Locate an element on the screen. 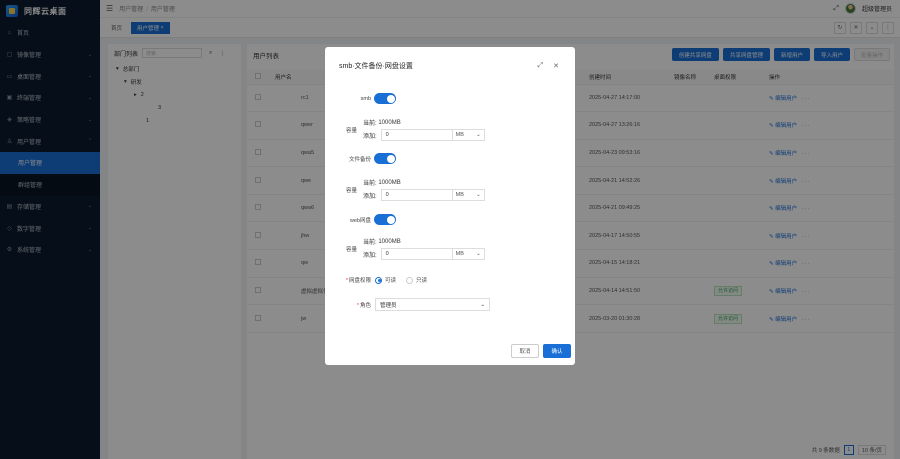 The width and height of the screenshot is (900, 459). maximize-icon: ⤢ is located at coordinates (541, 66).